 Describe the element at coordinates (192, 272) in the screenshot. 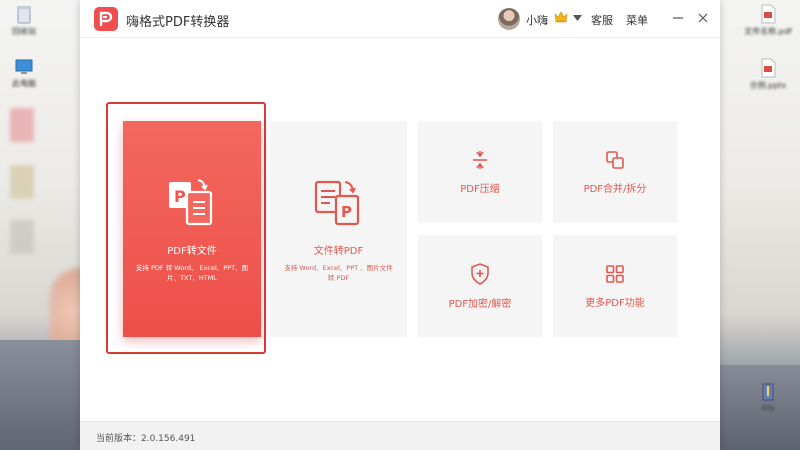

I see `pdf-to-file-description: 支持 PDF 转 Word、 Excel、PPT、图片、TXT、HTML` at that location.